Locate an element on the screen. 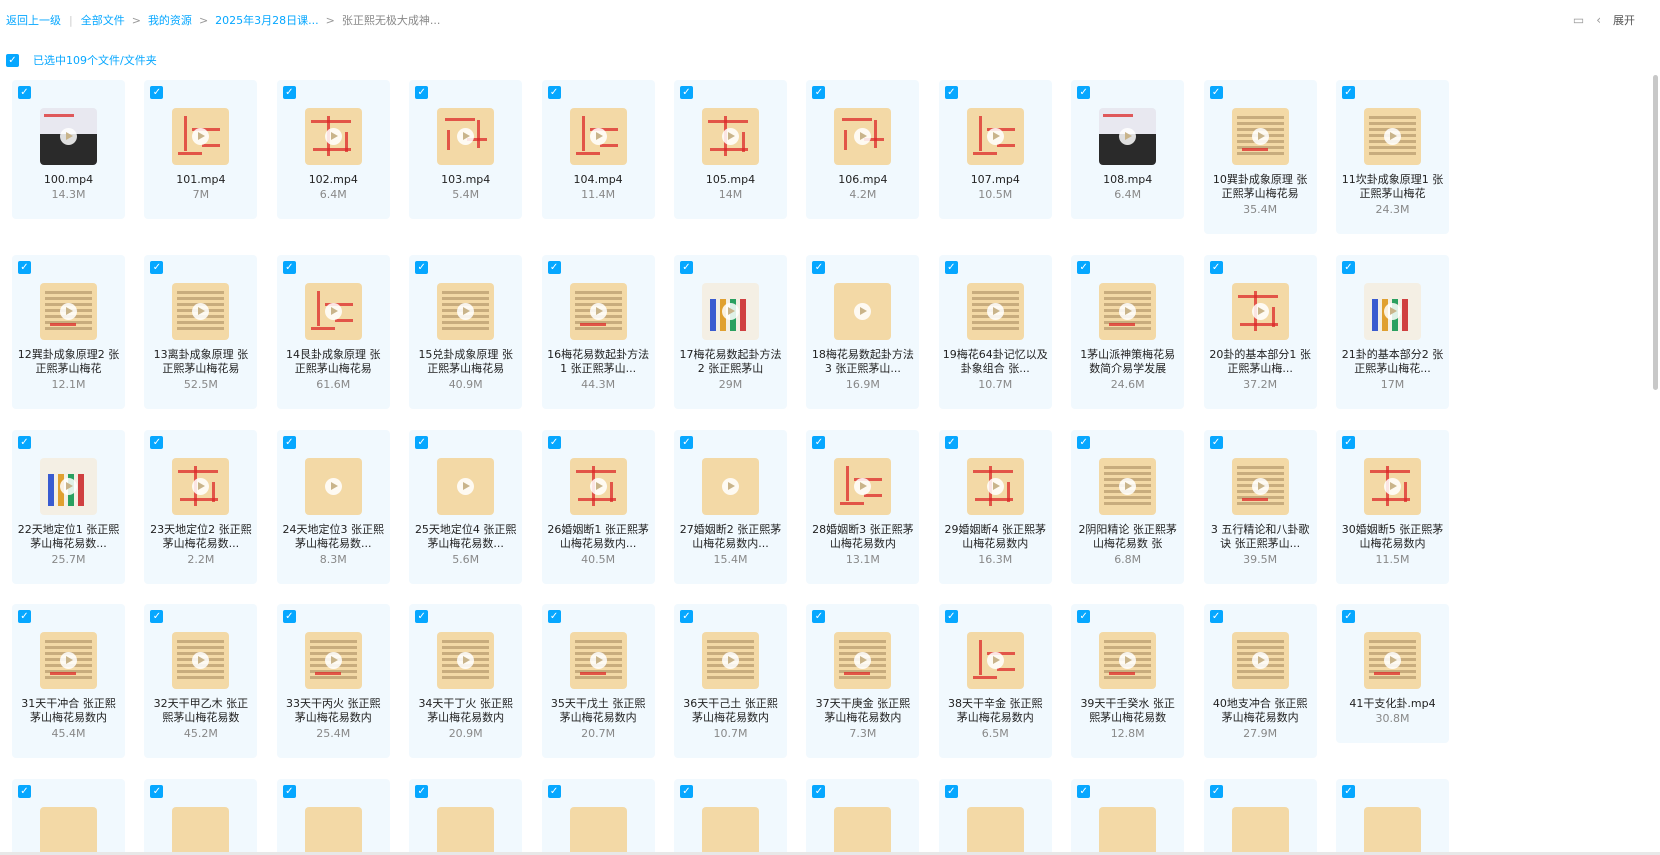  file-card: ✓ 28婚姻断3 张正熙茅山梅花易数内 13.1M is located at coordinates (863, 506).